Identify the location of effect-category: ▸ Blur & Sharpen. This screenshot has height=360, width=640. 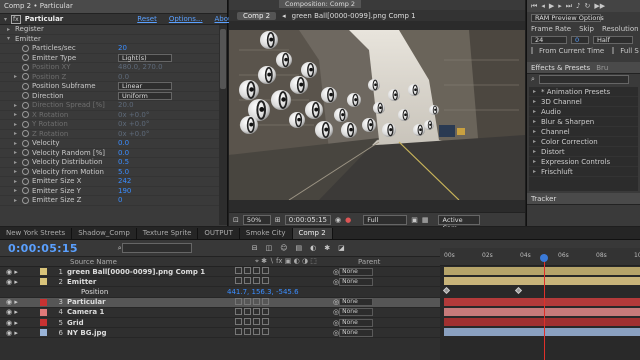
(583, 122).